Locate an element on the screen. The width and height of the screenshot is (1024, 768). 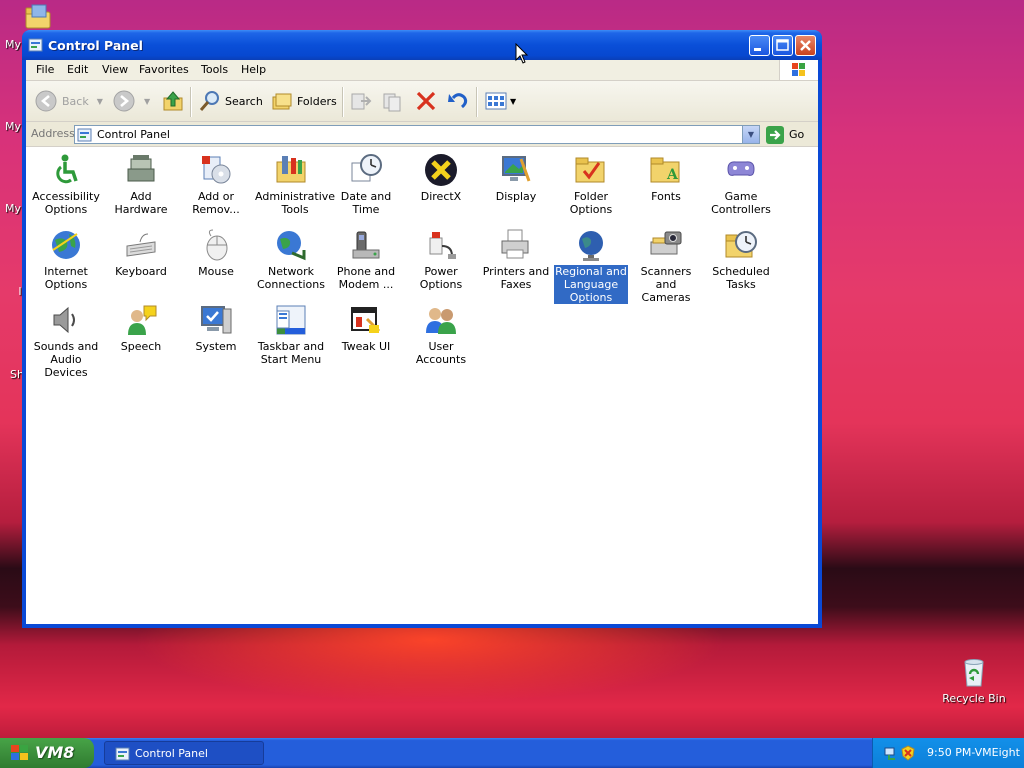
cp-item-sounds-and-audio-devices: Sounds and Audio Devices is located at coordinates (66, 341).